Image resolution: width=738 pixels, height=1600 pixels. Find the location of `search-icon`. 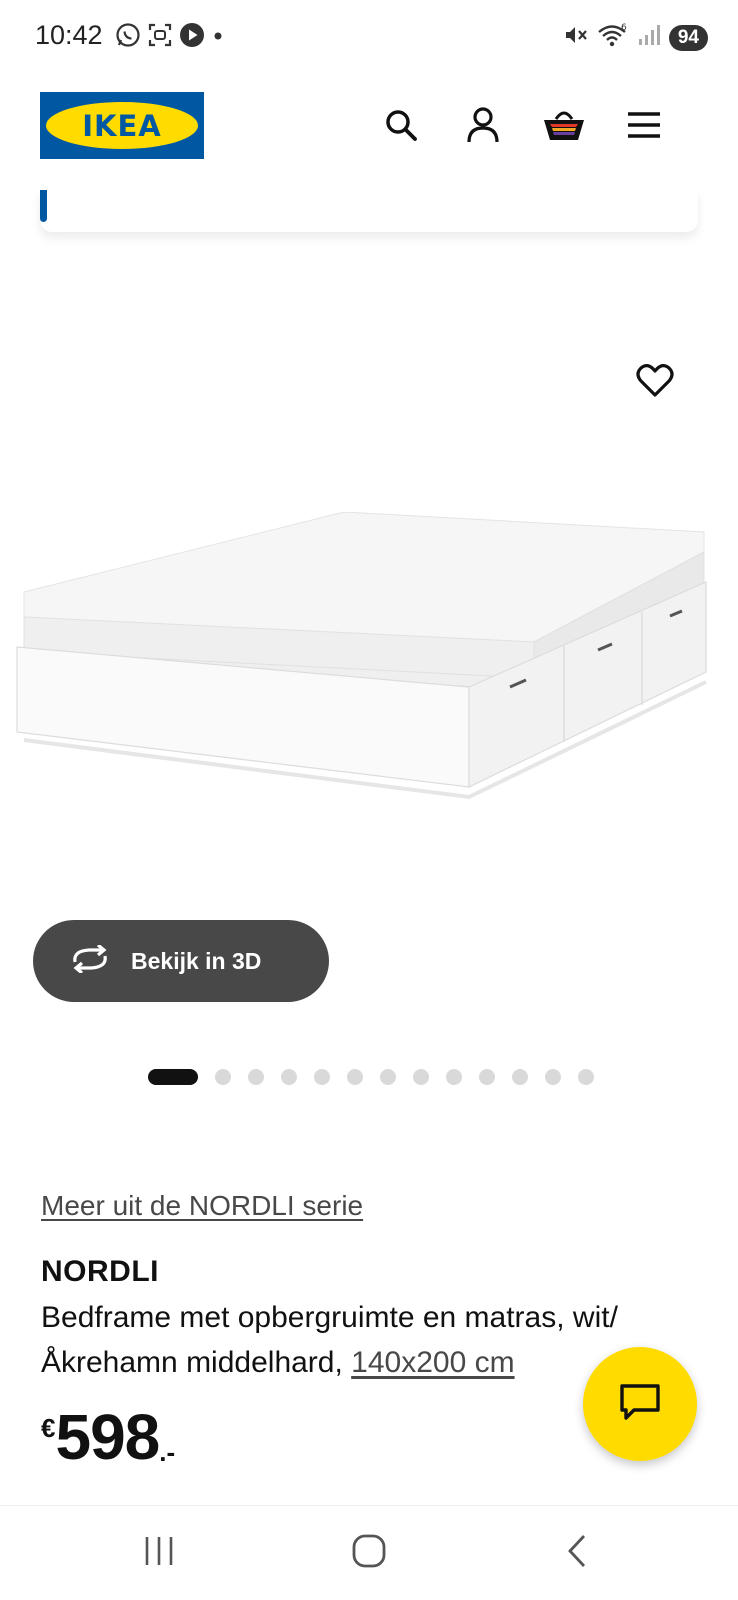

search-icon is located at coordinates (401, 127).